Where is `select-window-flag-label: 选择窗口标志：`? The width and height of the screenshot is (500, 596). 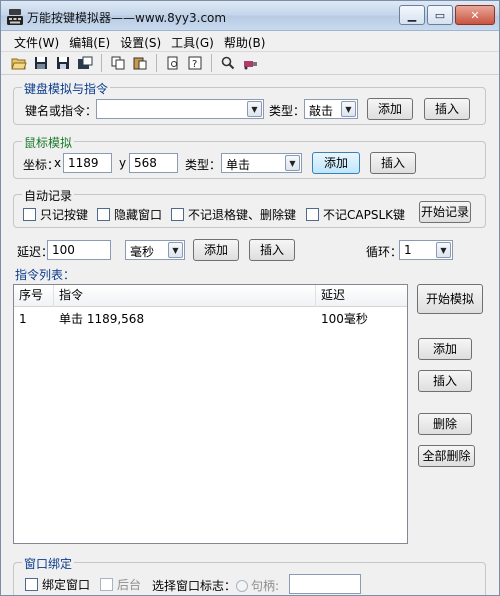
select-window-flag-label: 选择窗口标志： is located at coordinates (194, 586).